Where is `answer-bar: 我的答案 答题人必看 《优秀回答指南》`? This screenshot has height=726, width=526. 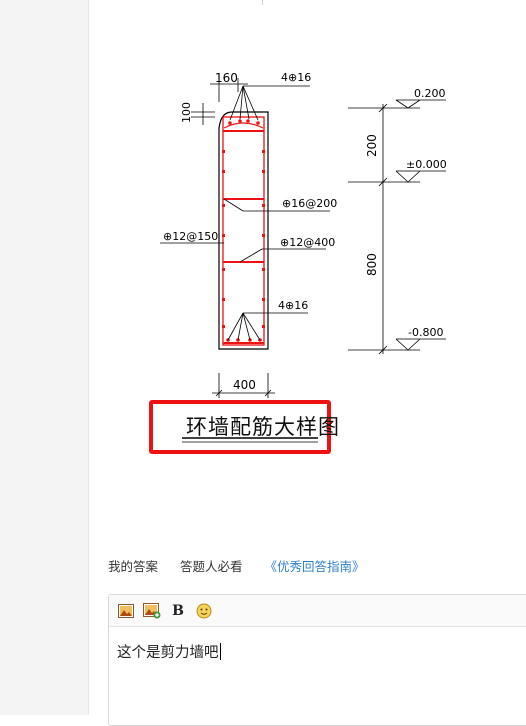
answer-bar: 我的答案 答题人必看 《优秀回答指南》 is located at coordinates (236, 565).